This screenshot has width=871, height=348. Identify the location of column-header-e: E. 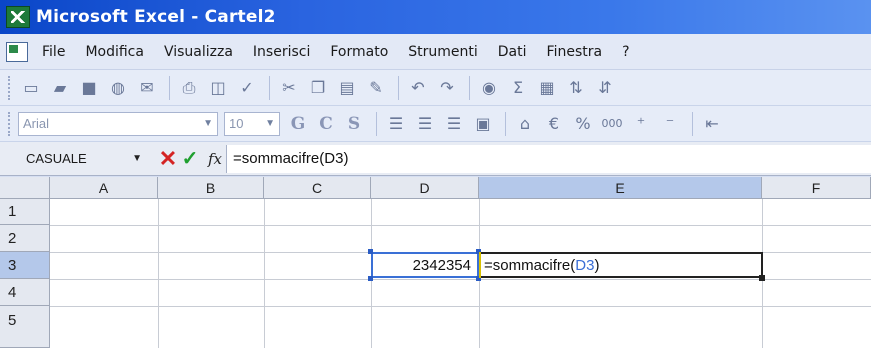
(620, 188).